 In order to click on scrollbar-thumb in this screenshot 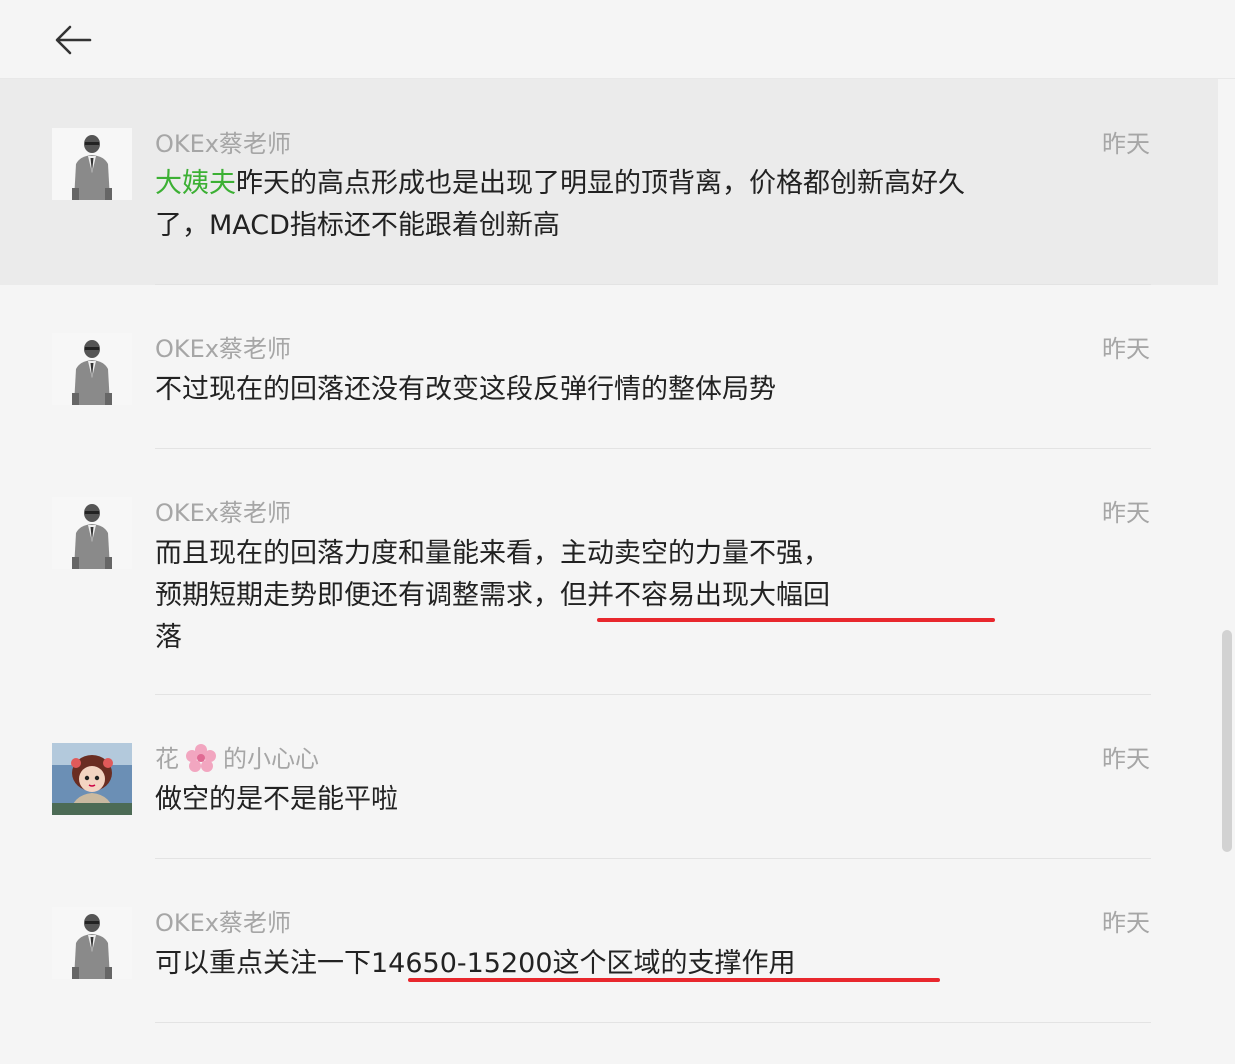, I will do `click(1227, 741)`.